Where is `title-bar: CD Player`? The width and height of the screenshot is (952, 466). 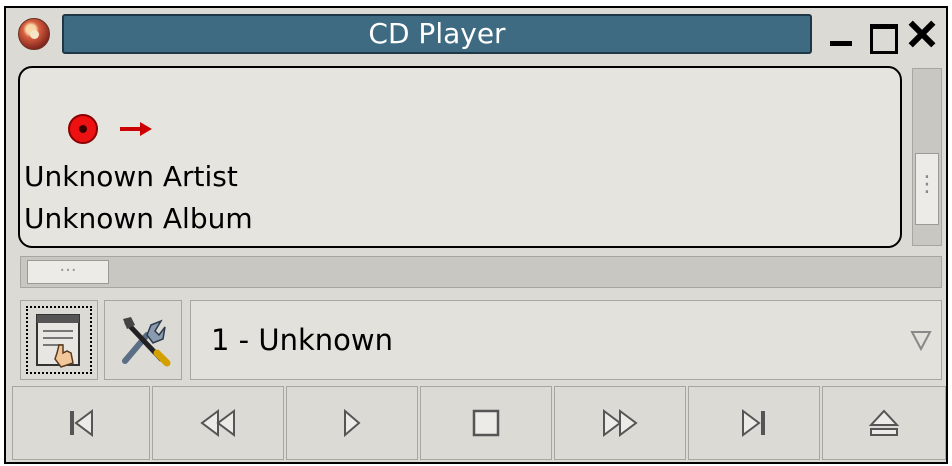
title-bar: CD Player is located at coordinates (476, 34).